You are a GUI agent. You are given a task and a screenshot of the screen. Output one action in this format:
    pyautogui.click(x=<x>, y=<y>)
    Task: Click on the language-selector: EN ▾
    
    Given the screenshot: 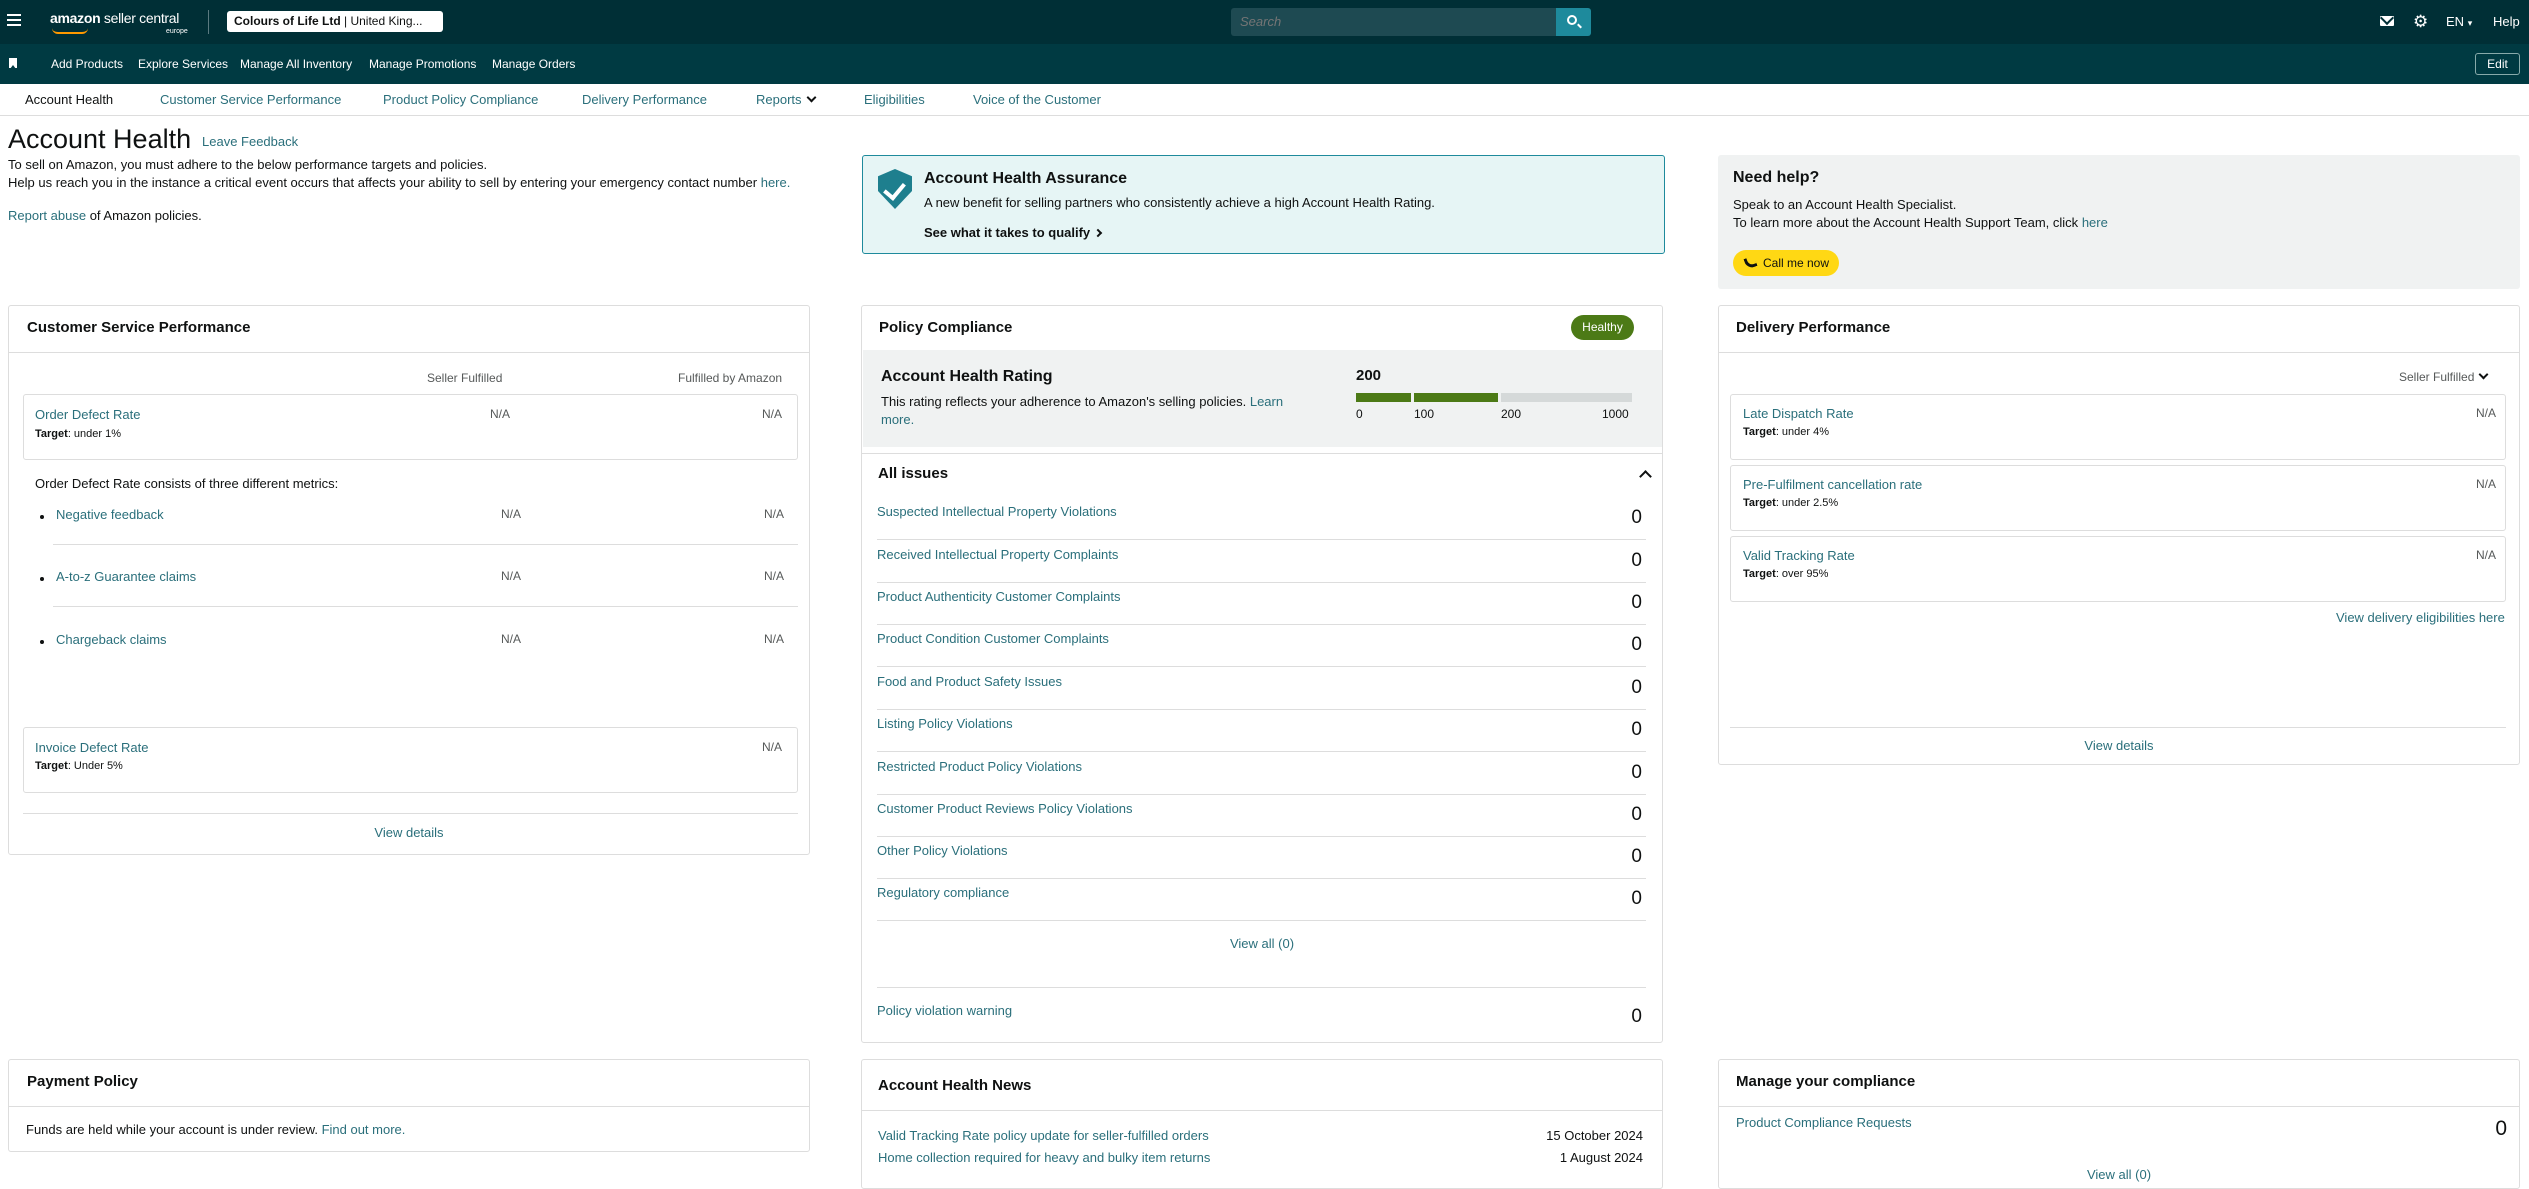 What is the action you would take?
    pyautogui.click(x=2459, y=21)
    